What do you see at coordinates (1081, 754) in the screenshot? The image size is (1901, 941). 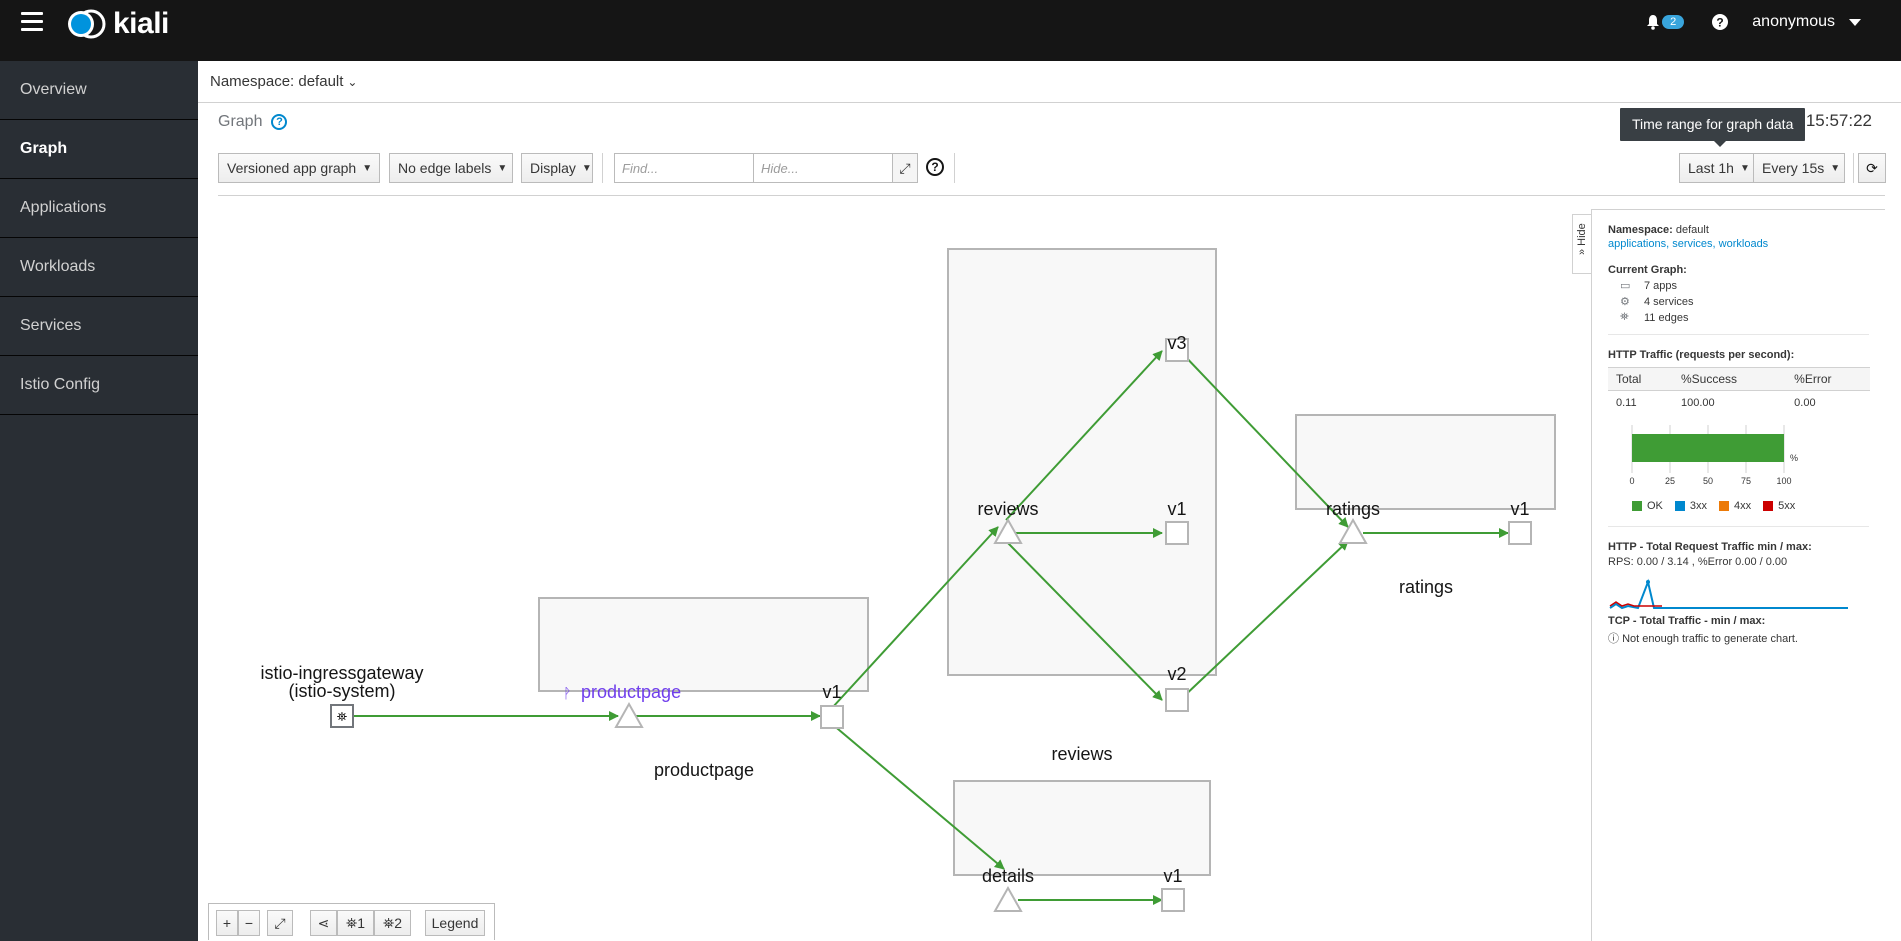 I see `reviews-box-label: reviews` at bounding box center [1081, 754].